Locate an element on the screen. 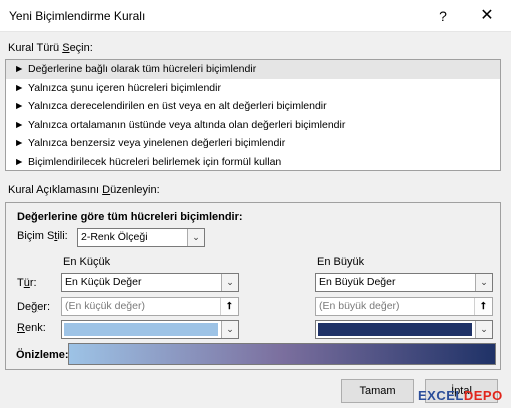 The width and height of the screenshot is (511, 408). min-color-picker: ⌄ is located at coordinates (150, 329).